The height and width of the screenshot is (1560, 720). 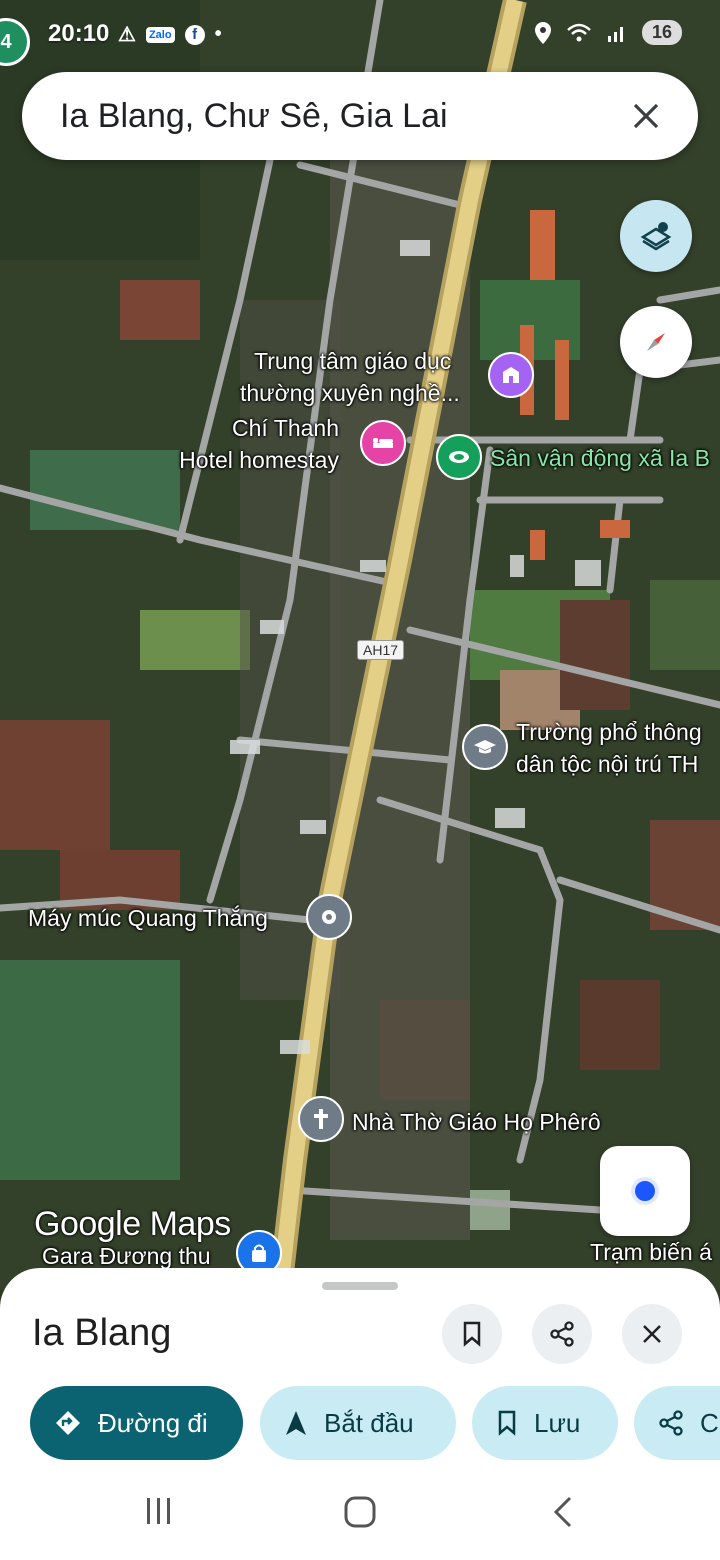 I want to click on school-building-icon, so click(x=511, y=375).